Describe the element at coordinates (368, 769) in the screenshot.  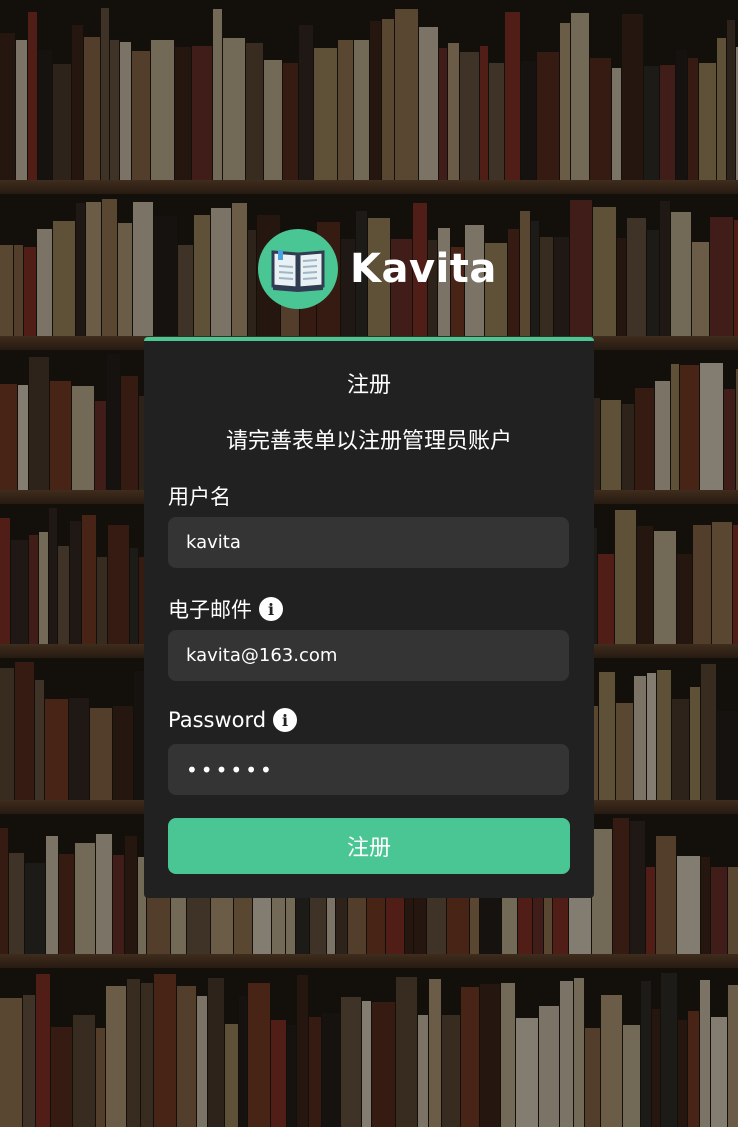
I see `password-input` at that location.